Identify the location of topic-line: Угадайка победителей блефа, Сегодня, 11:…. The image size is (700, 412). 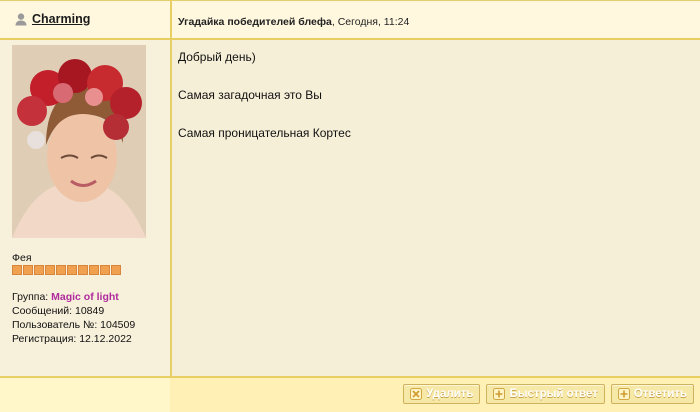
(293, 22).